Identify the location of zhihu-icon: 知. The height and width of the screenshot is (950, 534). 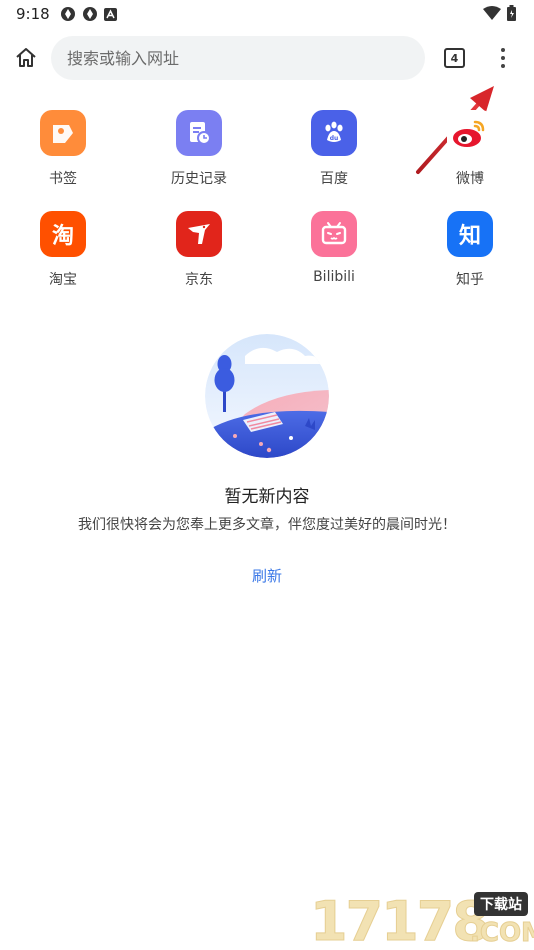
(470, 234).